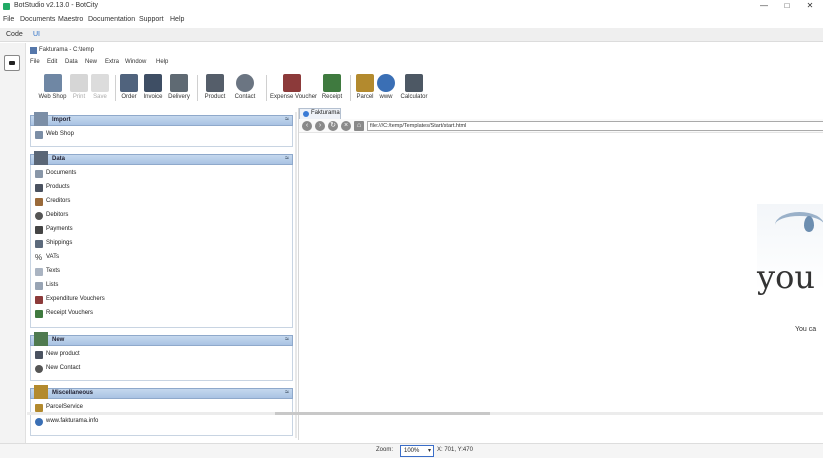 The image size is (823, 458). Describe the element at coordinates (79, 88) in the screenshot. I see `toolbar-print-button: Print` at that location.